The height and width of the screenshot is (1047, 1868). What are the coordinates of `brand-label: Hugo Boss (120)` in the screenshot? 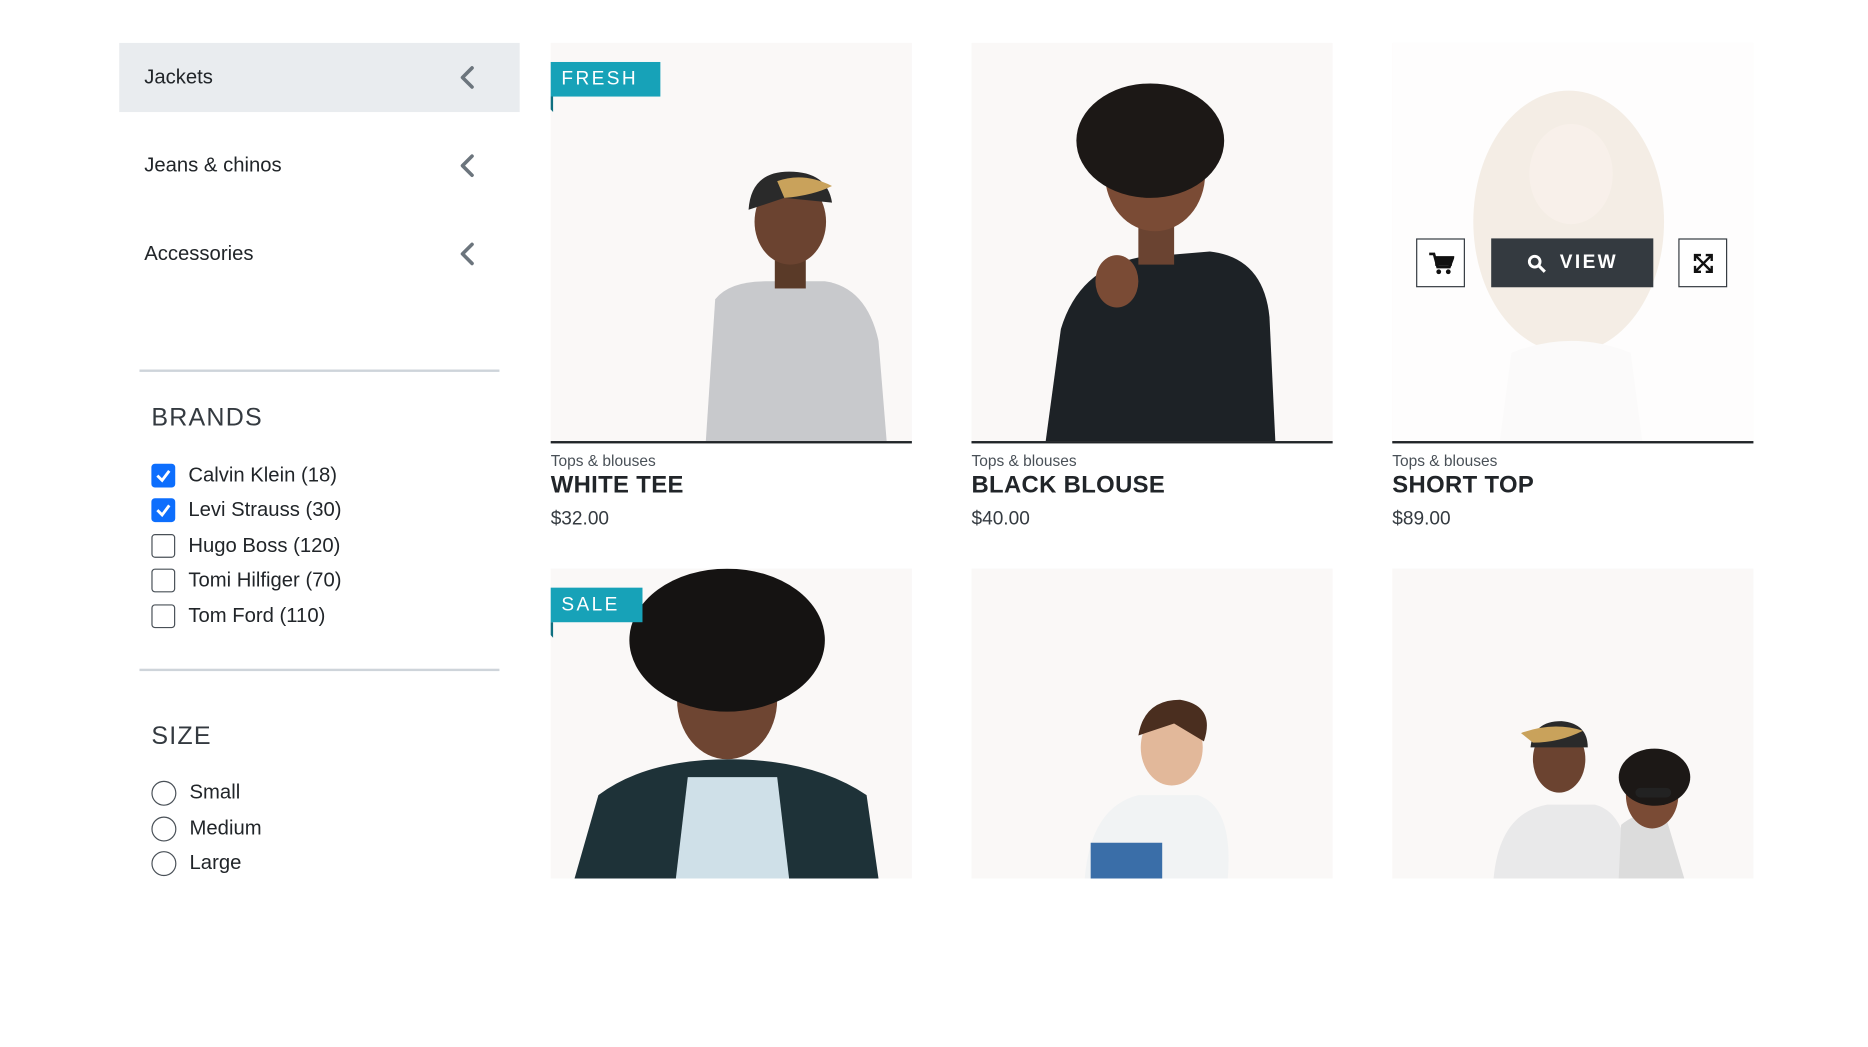 It's located at (264, 545).